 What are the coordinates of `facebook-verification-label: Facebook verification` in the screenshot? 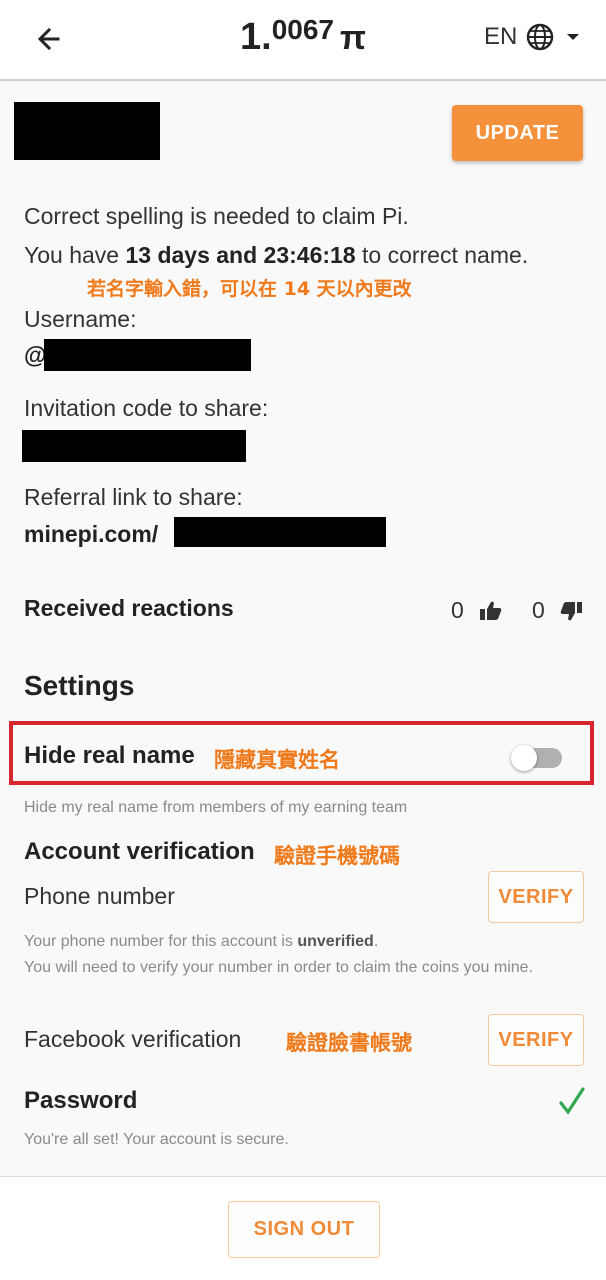 It's located at (133, 1039).